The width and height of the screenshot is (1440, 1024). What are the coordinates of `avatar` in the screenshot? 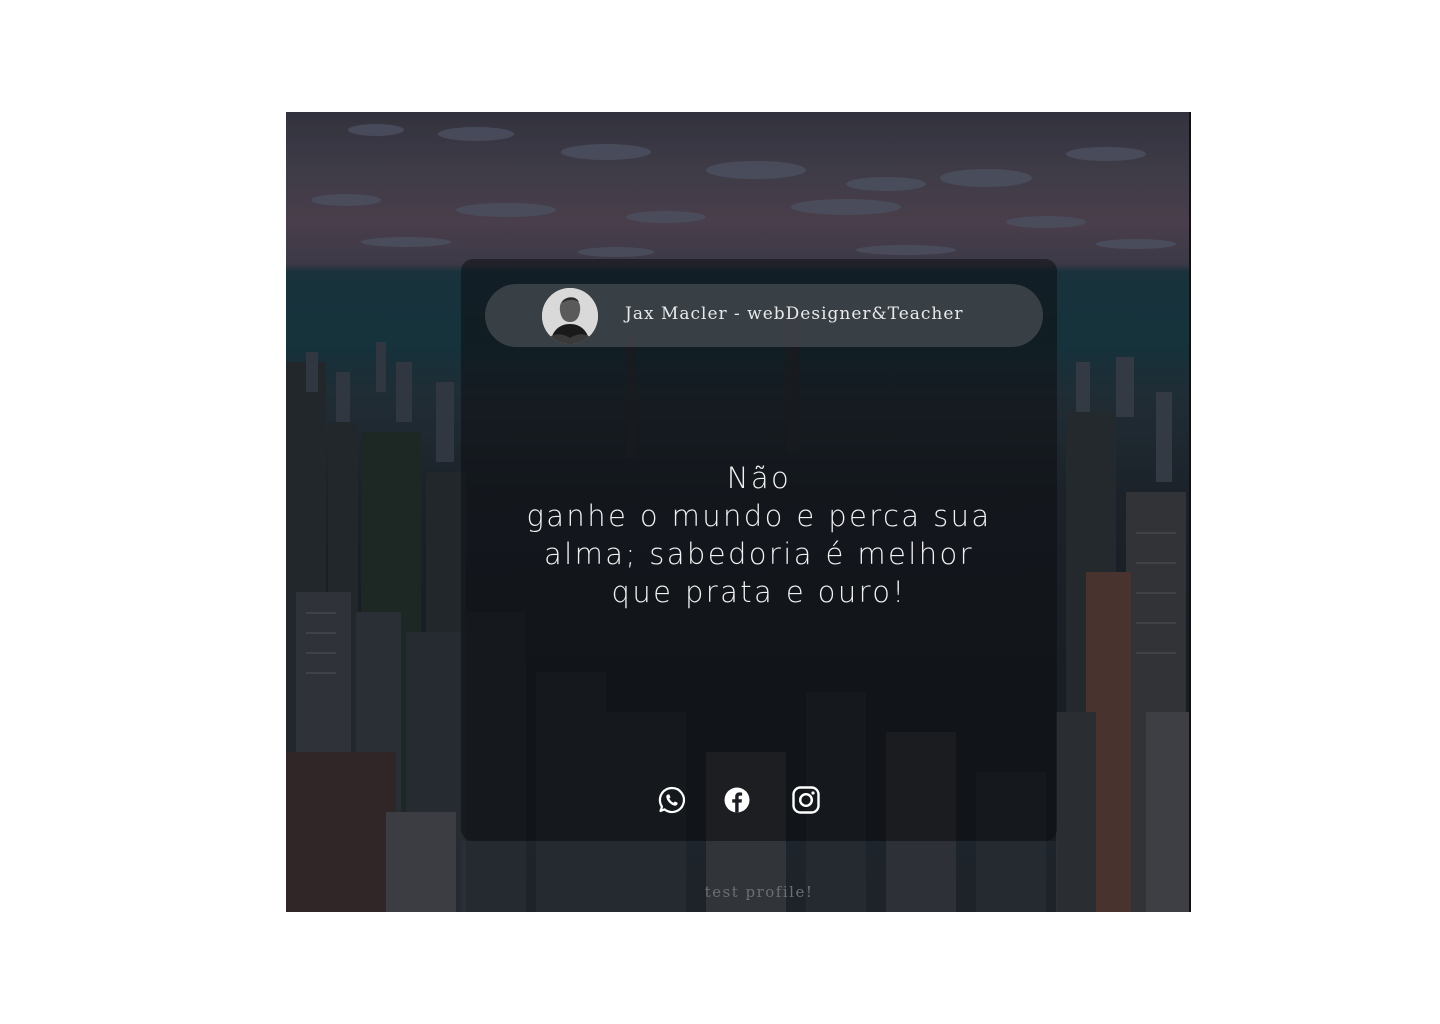 It's located at (570, 316).